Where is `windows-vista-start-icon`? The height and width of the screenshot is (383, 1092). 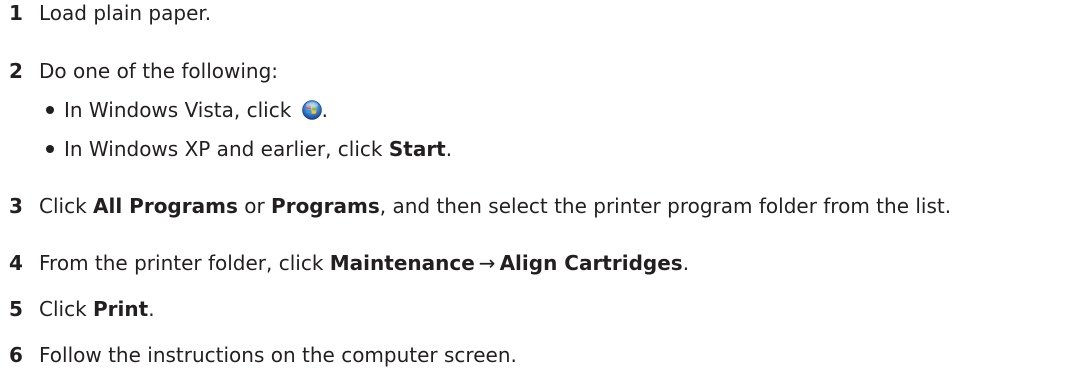 windows-vista-start-icon is located at coordinates (311, 110).